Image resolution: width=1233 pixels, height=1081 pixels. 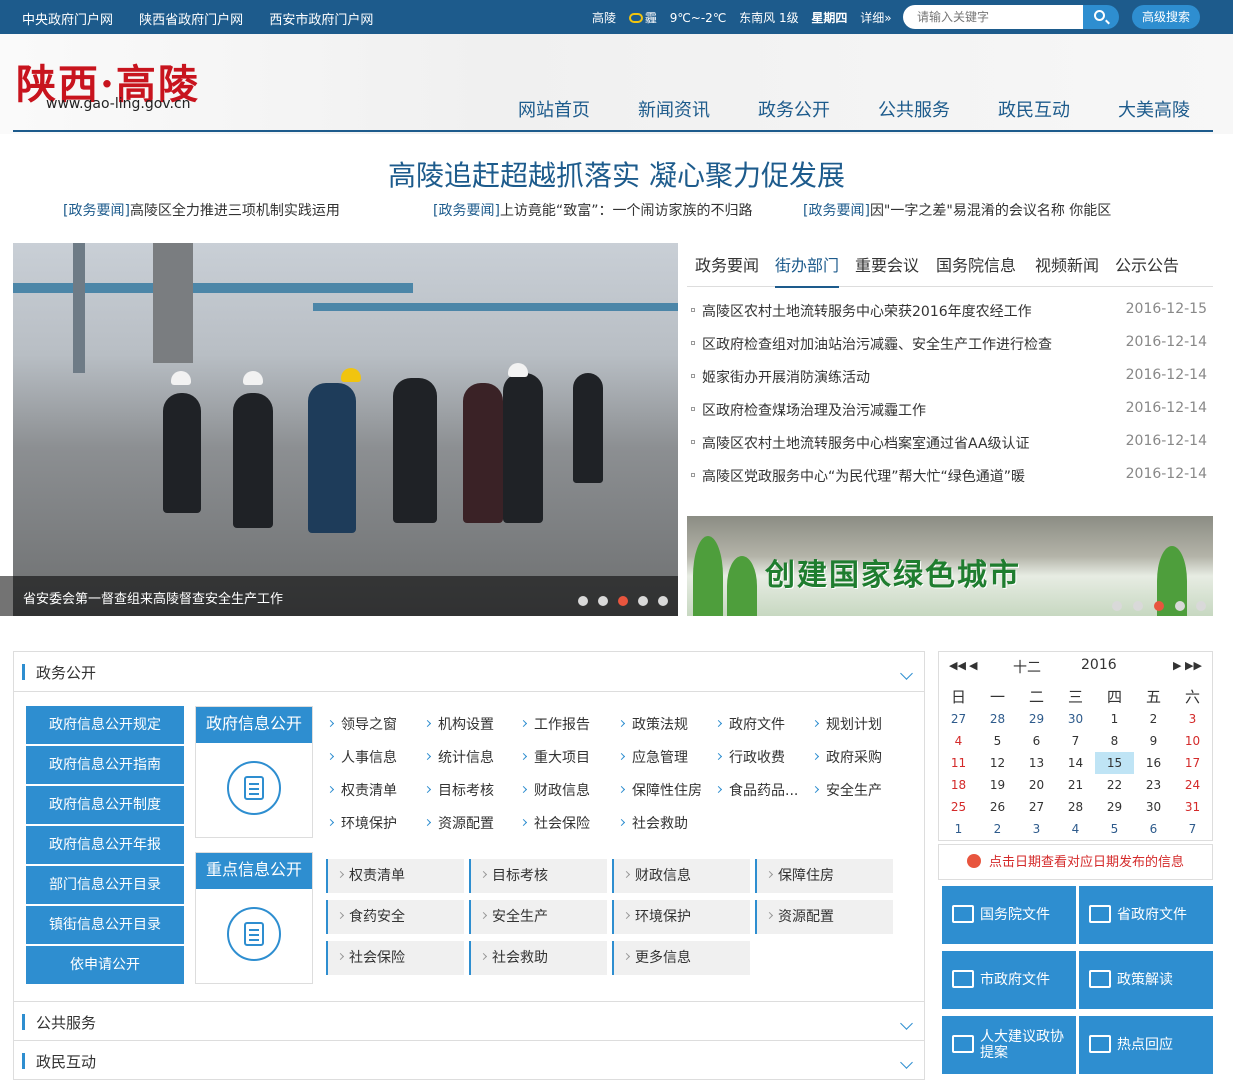 What do you see at coordinates (976, 264) in the screenshot?
I see `tab-state-council: 国务院信息` at bounding box center [976, 264].